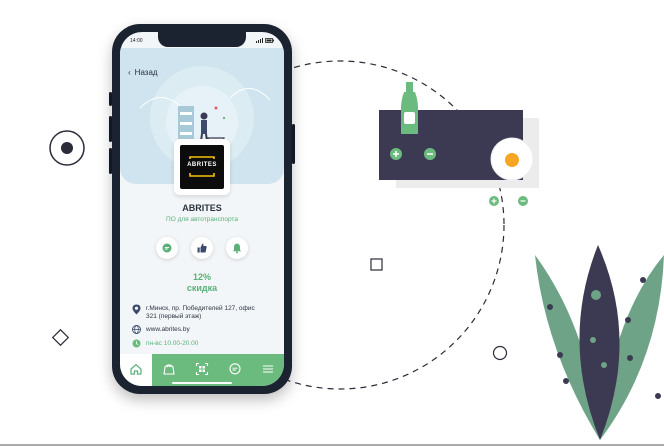  I want to click on chat-button, so click(167, 248).